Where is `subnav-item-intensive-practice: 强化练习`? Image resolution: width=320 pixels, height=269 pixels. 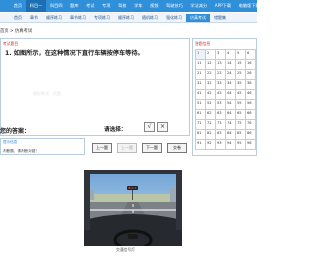 subnav-item-intensive-practice: 强化练习 is located at coordinates (174, 18).